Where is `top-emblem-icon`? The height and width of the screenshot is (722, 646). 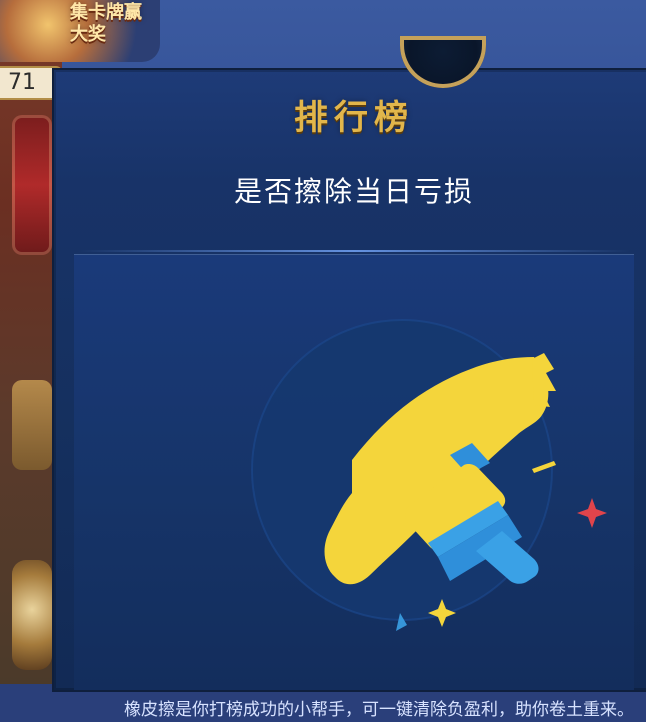
top-emblem-icon is located at coordinates (443, 62).